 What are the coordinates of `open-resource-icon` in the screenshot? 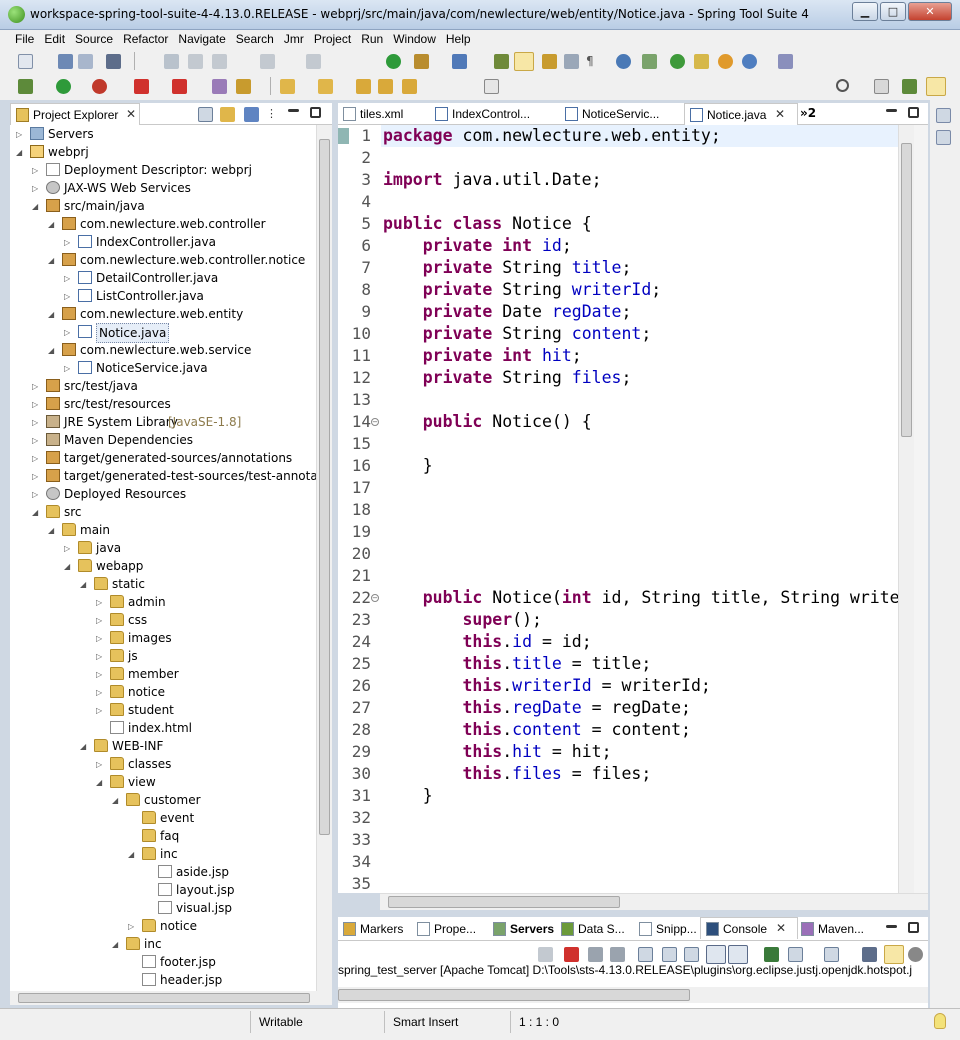 It's located at (219, 86).